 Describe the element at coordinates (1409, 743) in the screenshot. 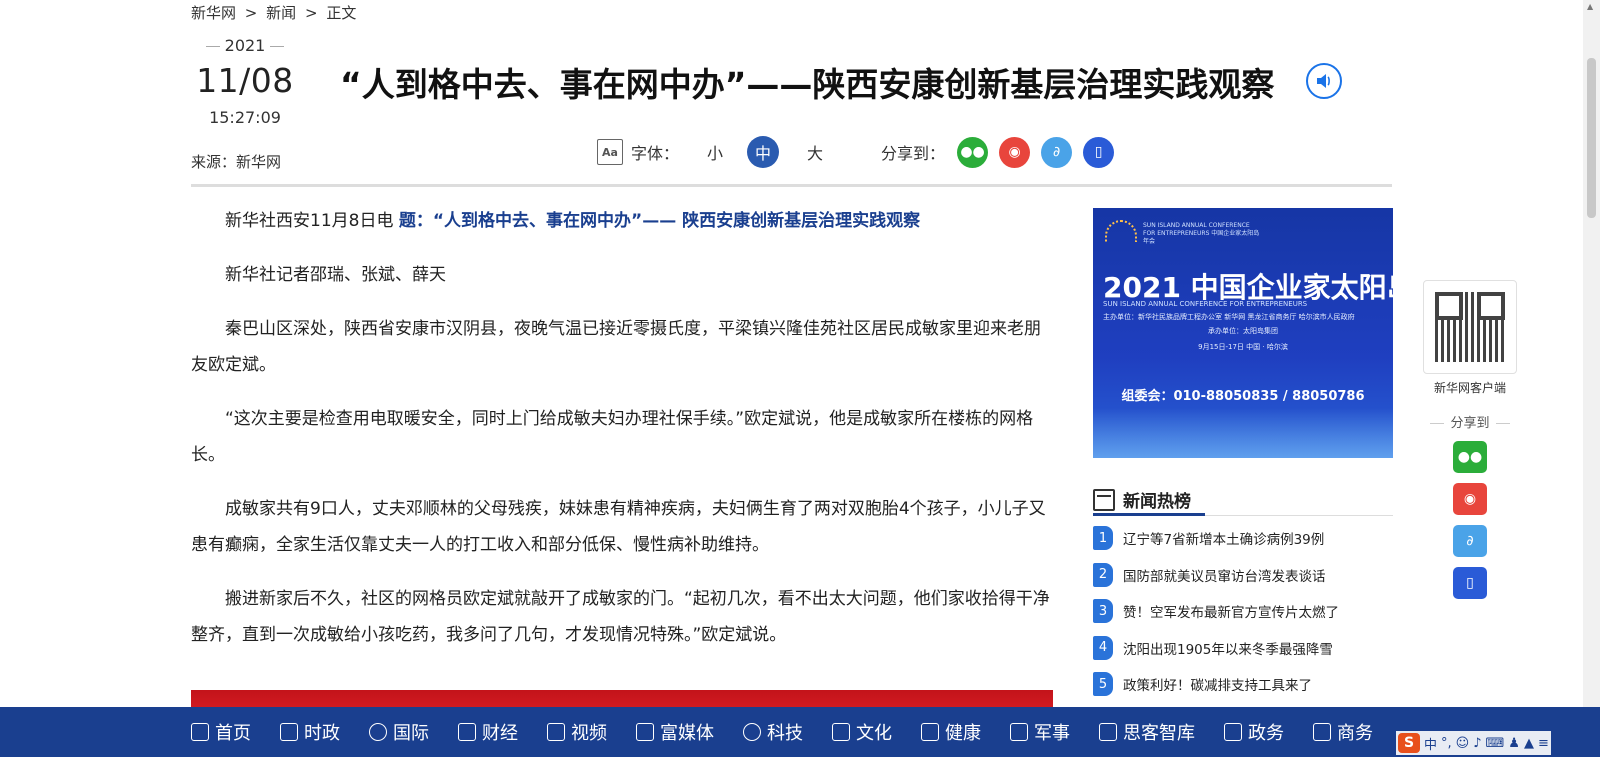

I see `sogou-logo-icon: S` at that location.